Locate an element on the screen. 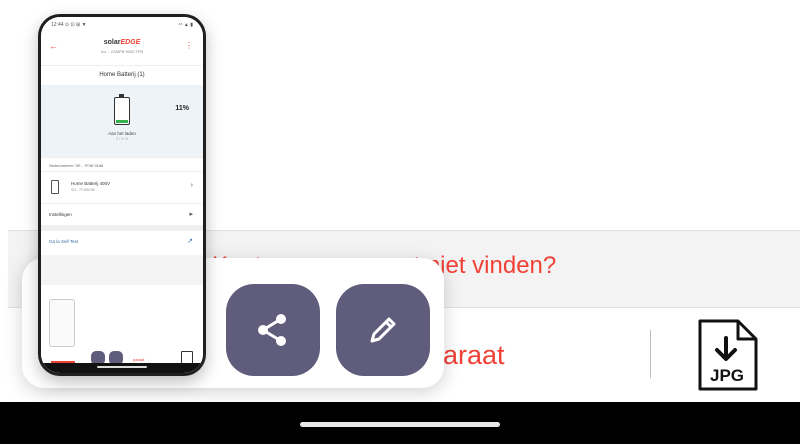 The width and height of the screenshot is (800, 444). battery-fill is located at coordinates (122, 121).